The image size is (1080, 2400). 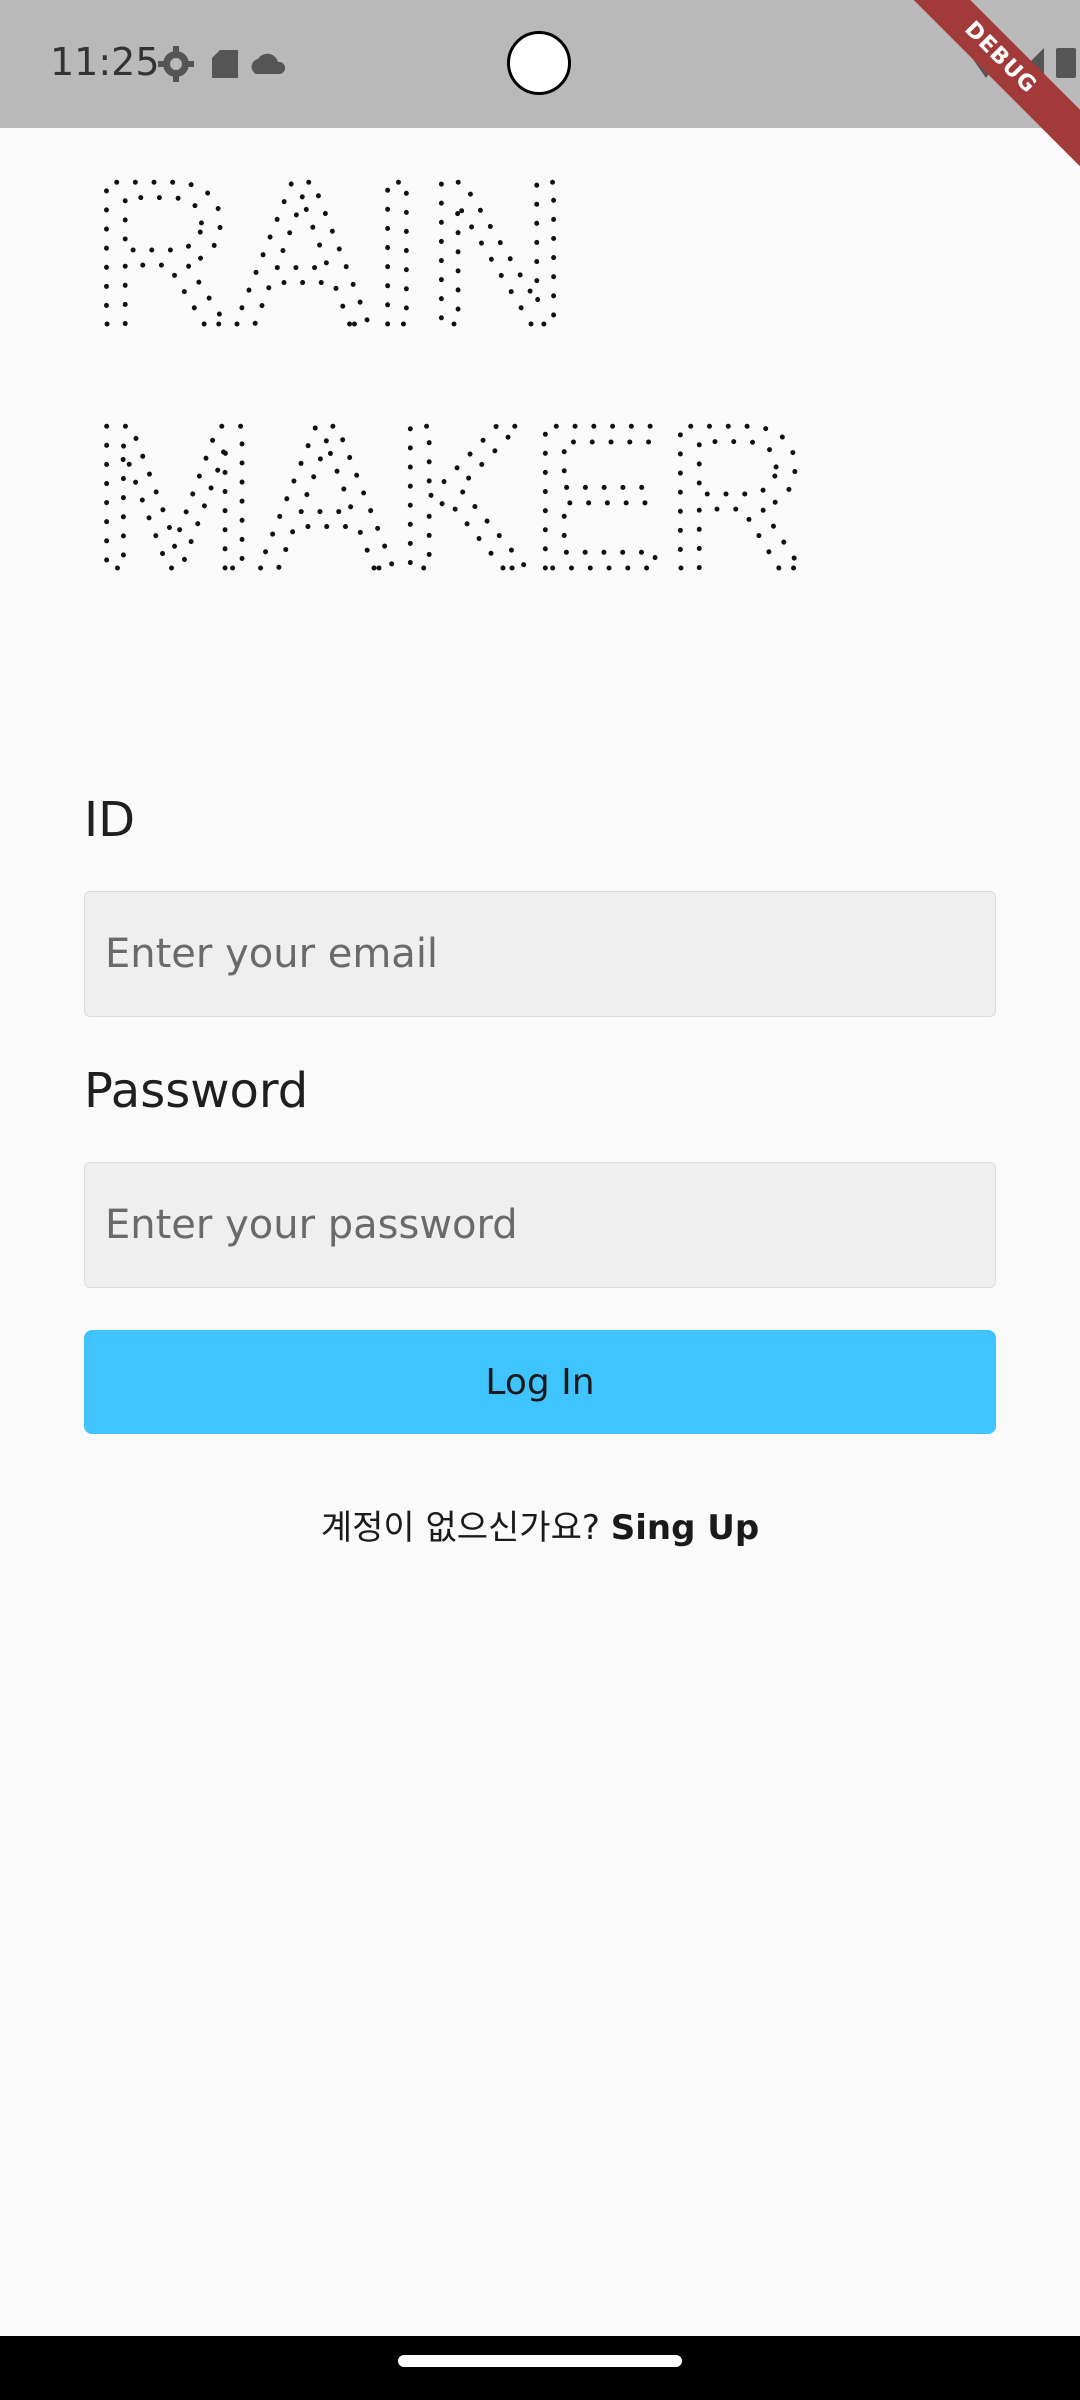 What do you see at coordinates (540, 1382) in the screenshot?
I see `login-button: Log In` at bounding box center [540, 1382].